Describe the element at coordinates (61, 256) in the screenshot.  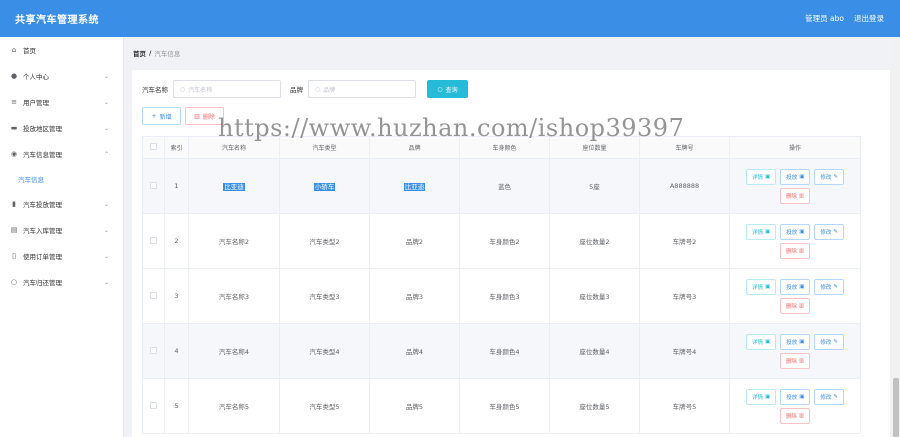
I see `sidebar-item-order-management: ▯ 使用订单管理 ⌄` at that location.